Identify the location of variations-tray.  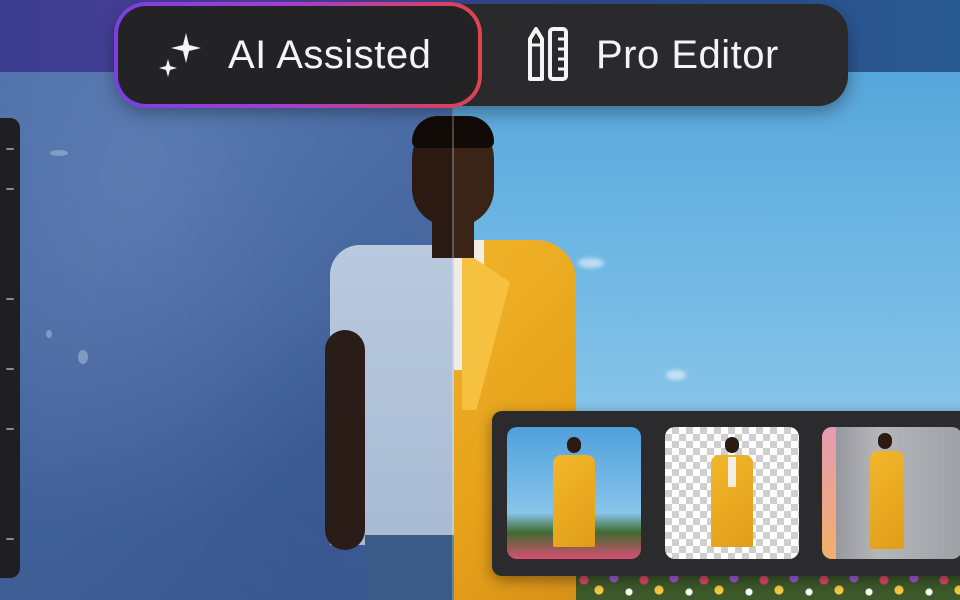
(726, 493).